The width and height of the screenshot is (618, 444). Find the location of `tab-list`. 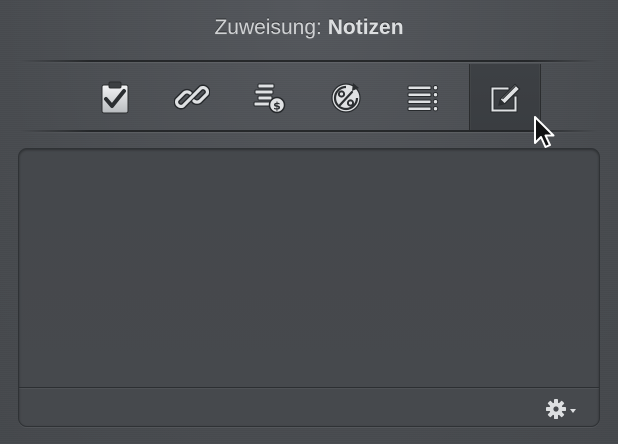

tab-list is located at coordinates (423, 97).